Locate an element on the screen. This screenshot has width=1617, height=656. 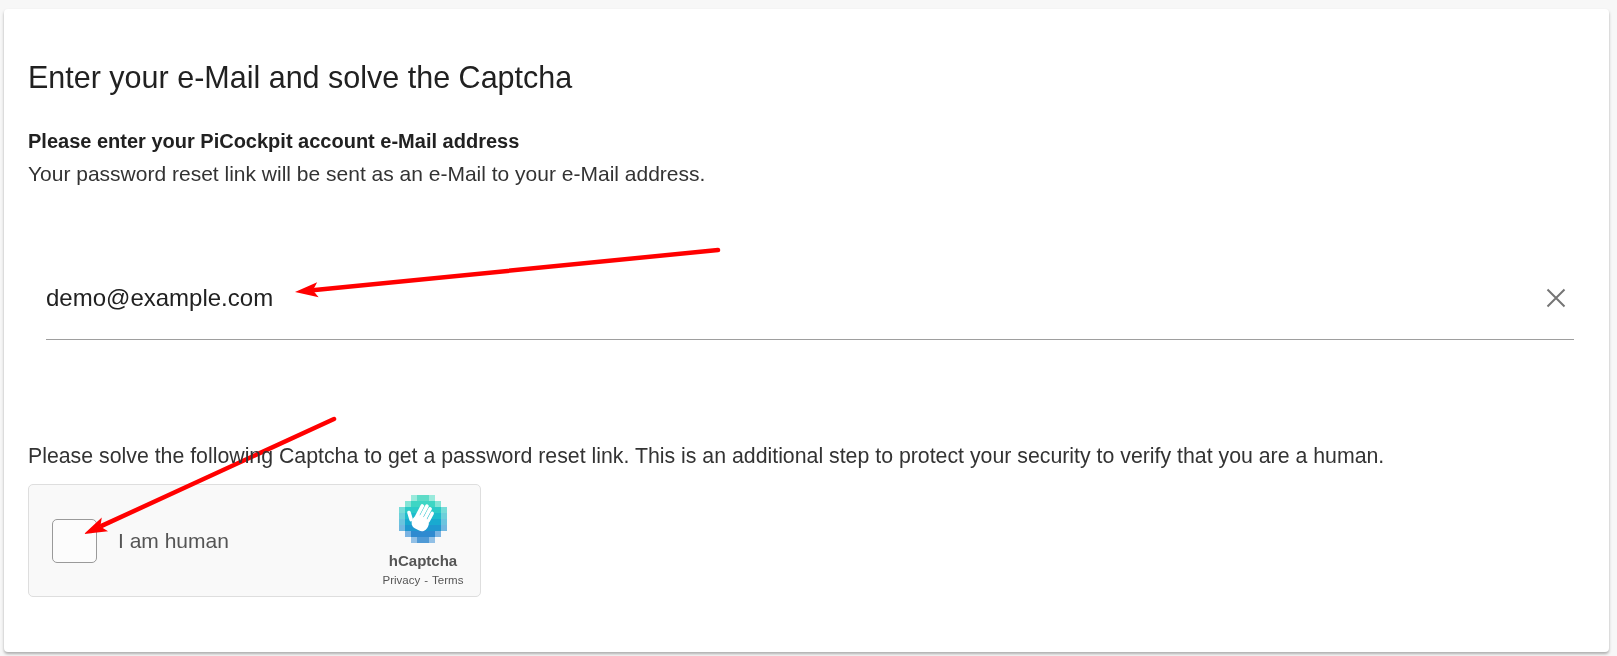
captcha-link: Privacy is located at coordinates (401, 579).